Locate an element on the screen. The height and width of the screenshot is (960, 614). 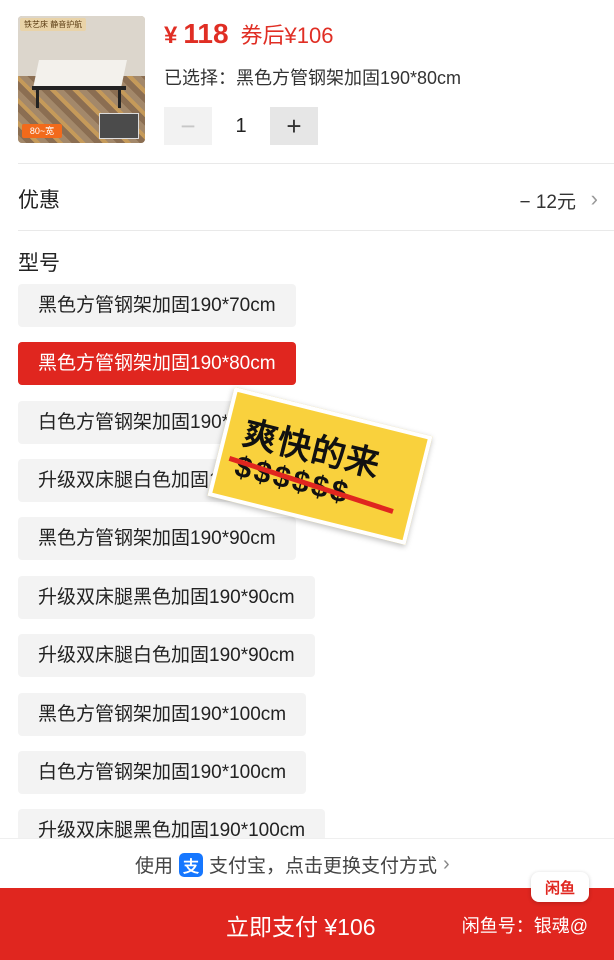
price-row: ¥ 118 券后¥106 is located at coordinates (248, 36).